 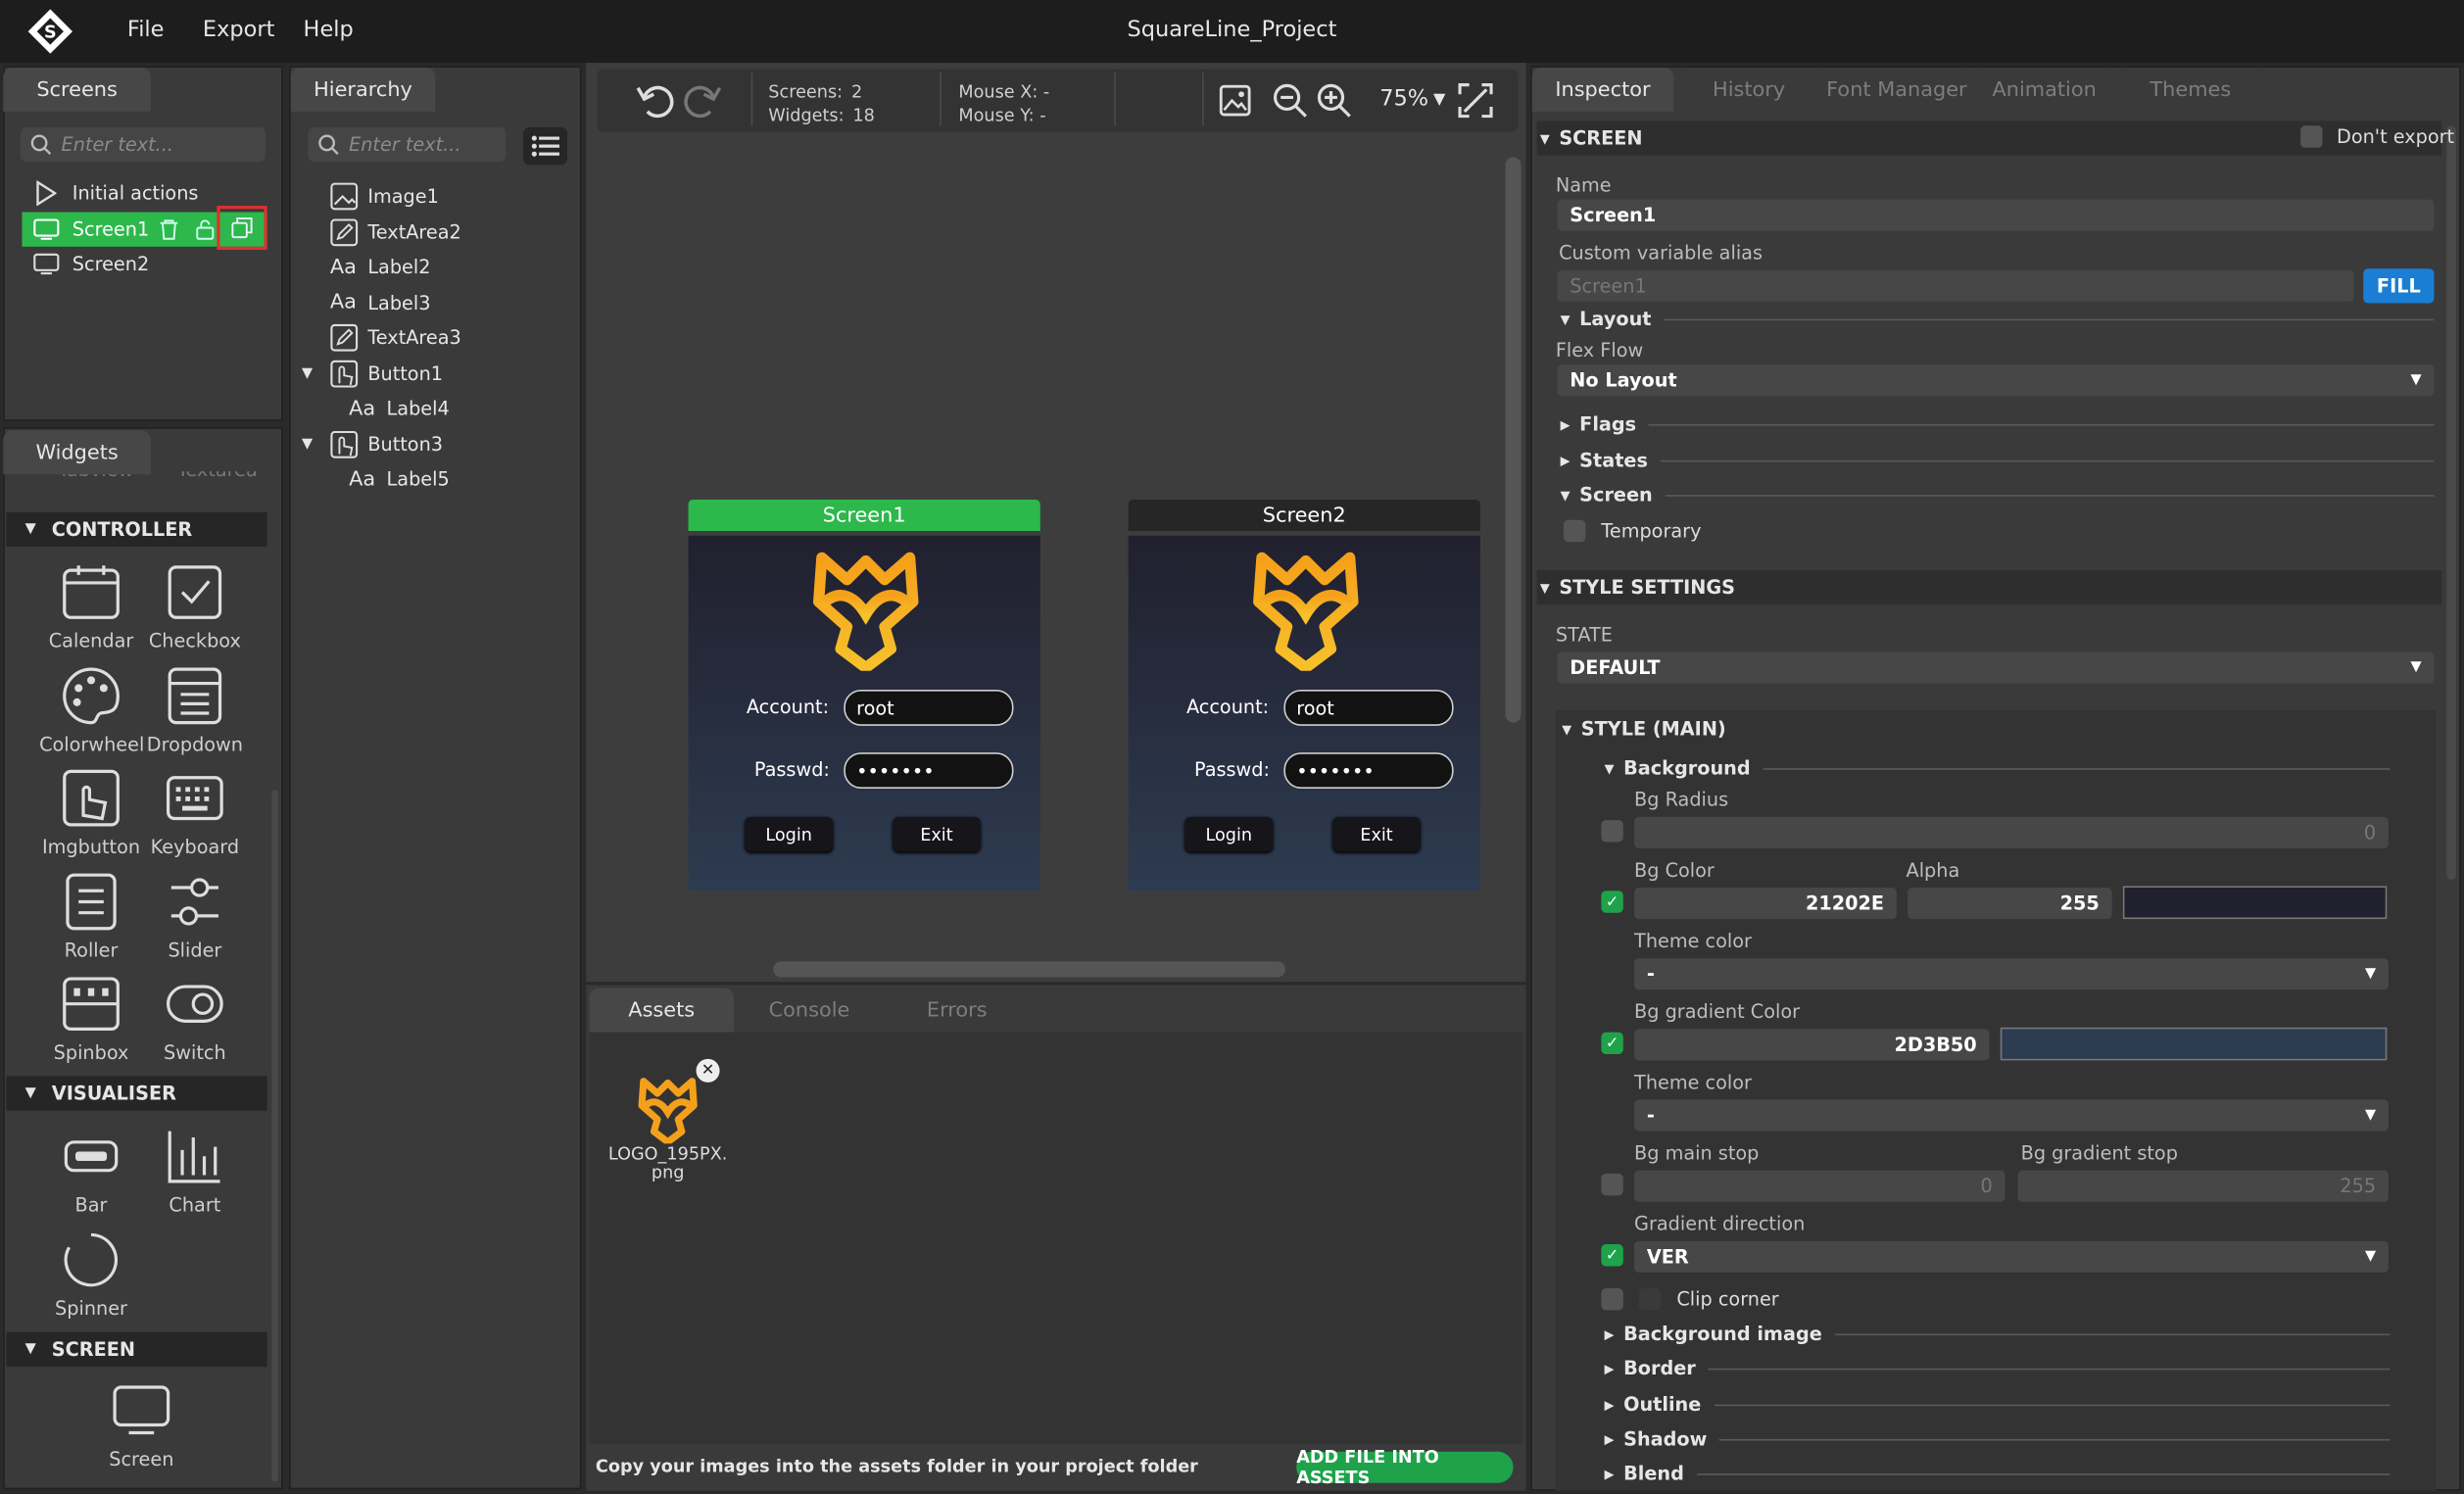 I want to click on menu-export: Export, so click(x=239, y=31).